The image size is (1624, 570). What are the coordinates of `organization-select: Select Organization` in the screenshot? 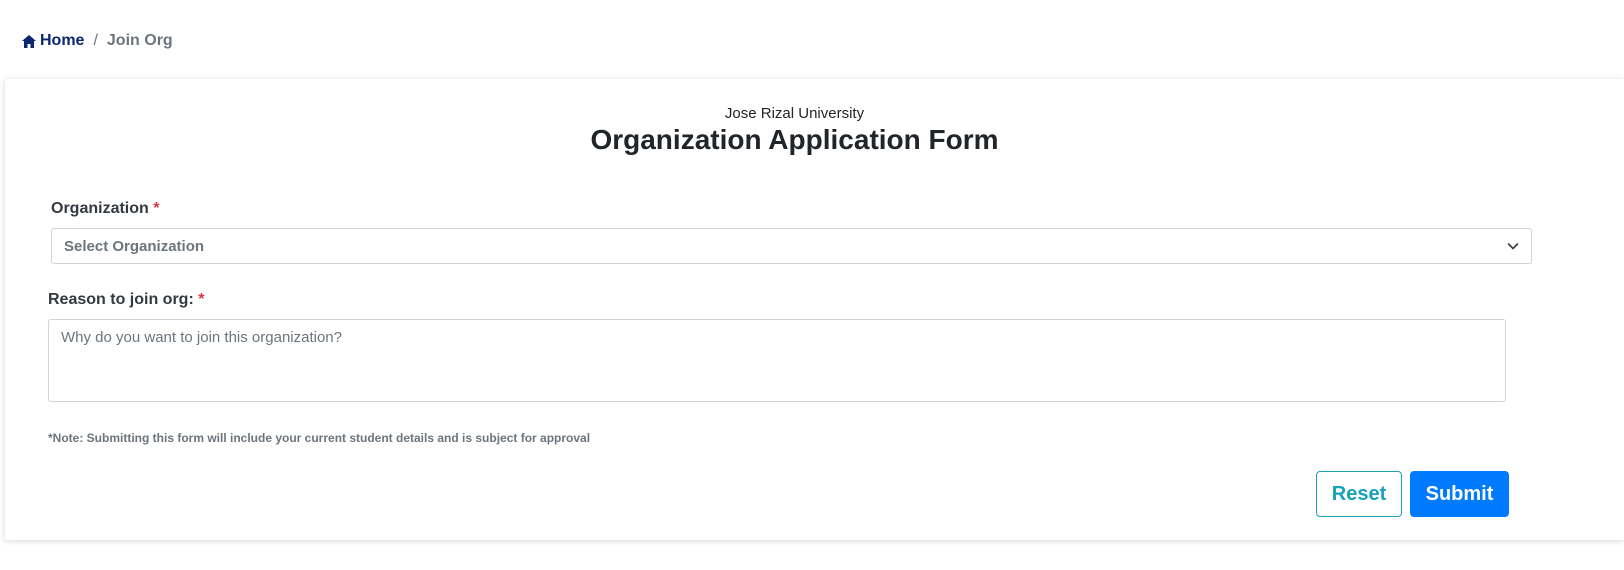 It's located at (791, 246).